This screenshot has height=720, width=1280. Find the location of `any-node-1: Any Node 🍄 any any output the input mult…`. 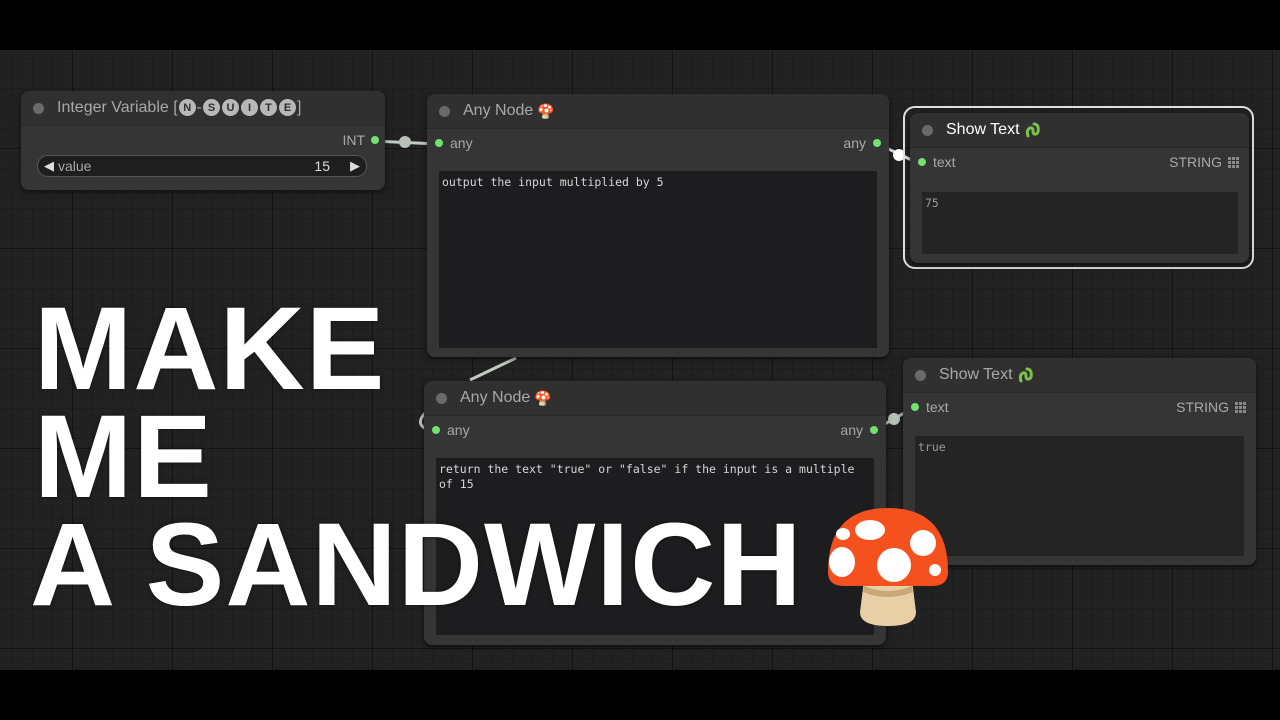

any-node-1: Any Node 🍄 any any output the input mult… is located at coordinates (658, 225).